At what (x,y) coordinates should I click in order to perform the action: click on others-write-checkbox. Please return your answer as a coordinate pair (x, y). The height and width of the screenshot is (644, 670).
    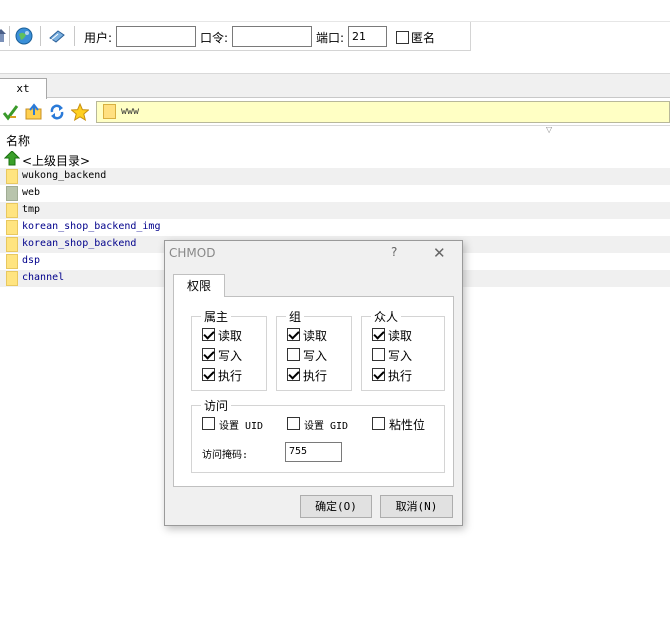
    Looking at the image, I should click on (378, 354).